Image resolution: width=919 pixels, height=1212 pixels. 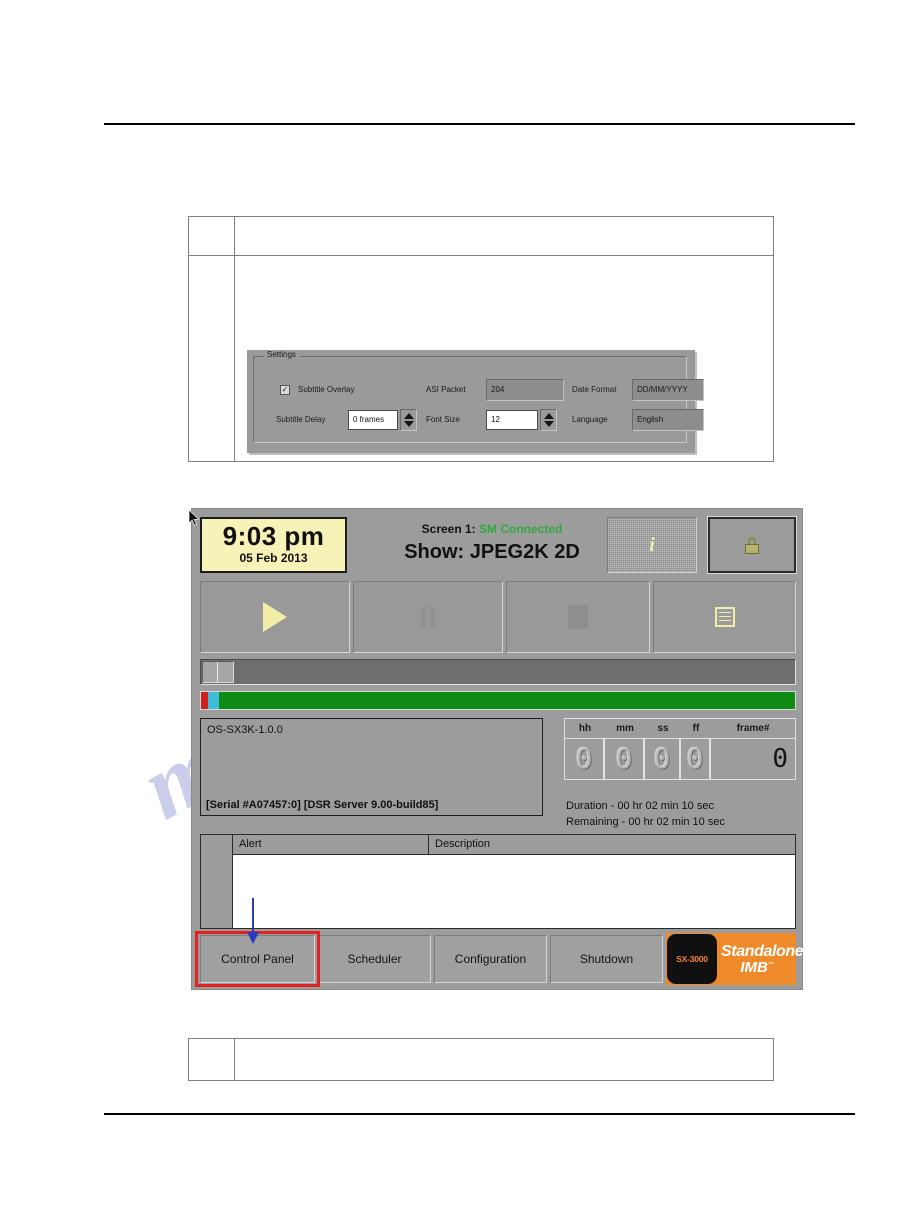 I want to click on lock-icon, so click(x=752, y=545).